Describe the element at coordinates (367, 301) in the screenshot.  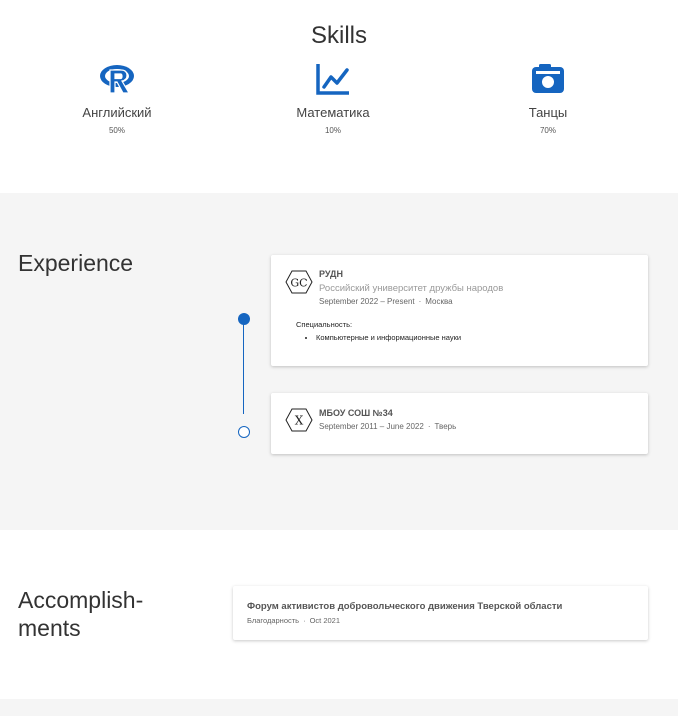
I see `date-range: September 2022 – Present` at that location.